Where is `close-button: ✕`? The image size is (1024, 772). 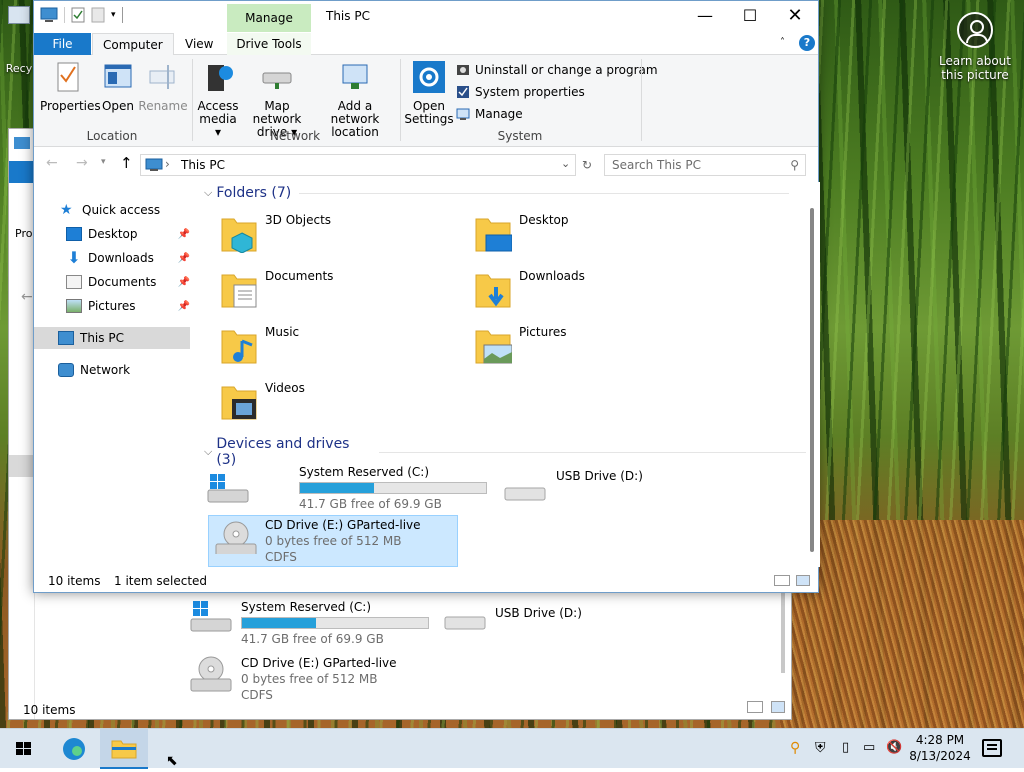 close-button: ✕ is located at coordinates (795, 16).